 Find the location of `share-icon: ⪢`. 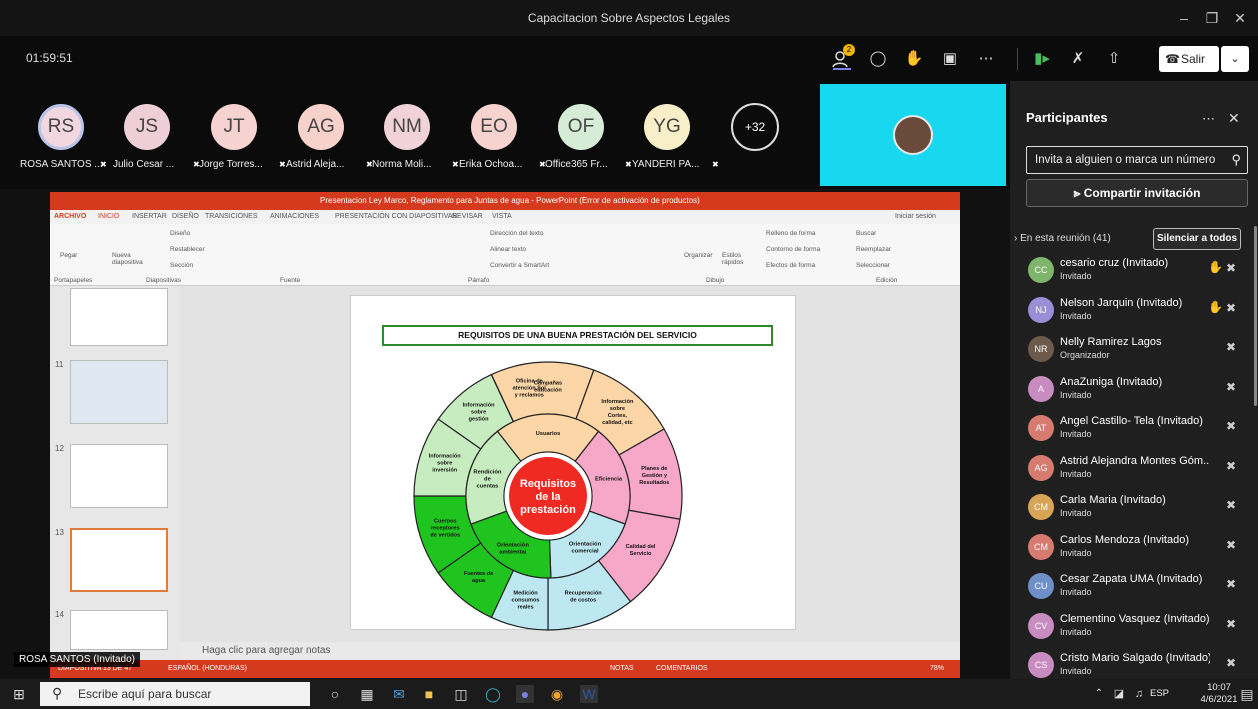

share-icon: ⪢ is located at coordinates (1077, 193).